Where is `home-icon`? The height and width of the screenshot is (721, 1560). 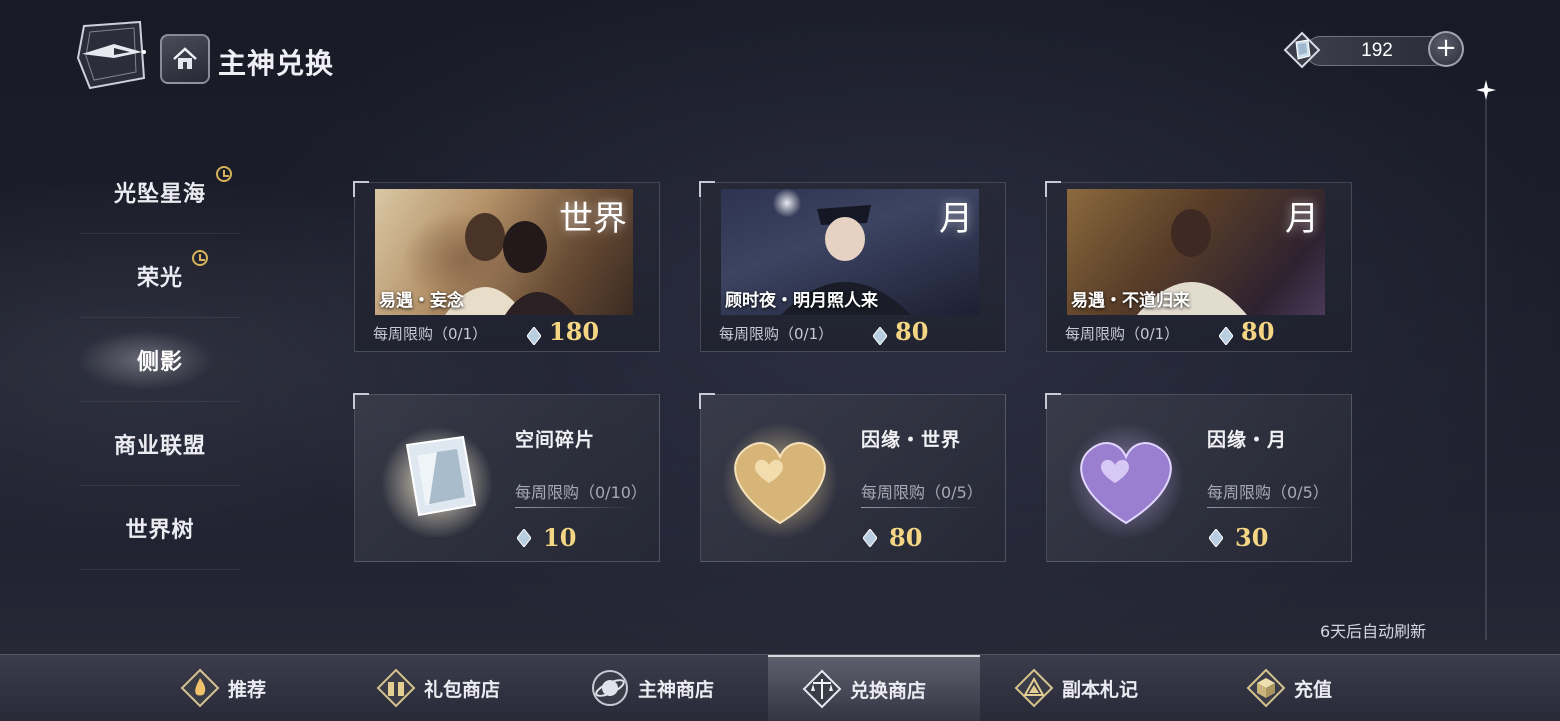
home-icon is located at coordinates (185, 58).